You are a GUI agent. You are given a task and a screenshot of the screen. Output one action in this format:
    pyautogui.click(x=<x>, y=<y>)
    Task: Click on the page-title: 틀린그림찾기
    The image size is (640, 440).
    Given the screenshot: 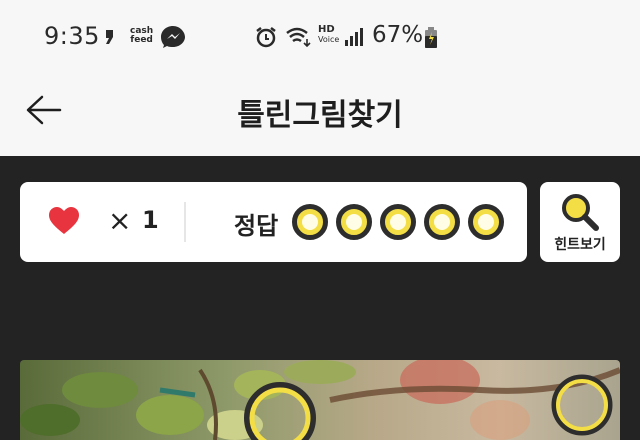 What is the action you would take?
    pyautogui.click(x=320, y=115)
    